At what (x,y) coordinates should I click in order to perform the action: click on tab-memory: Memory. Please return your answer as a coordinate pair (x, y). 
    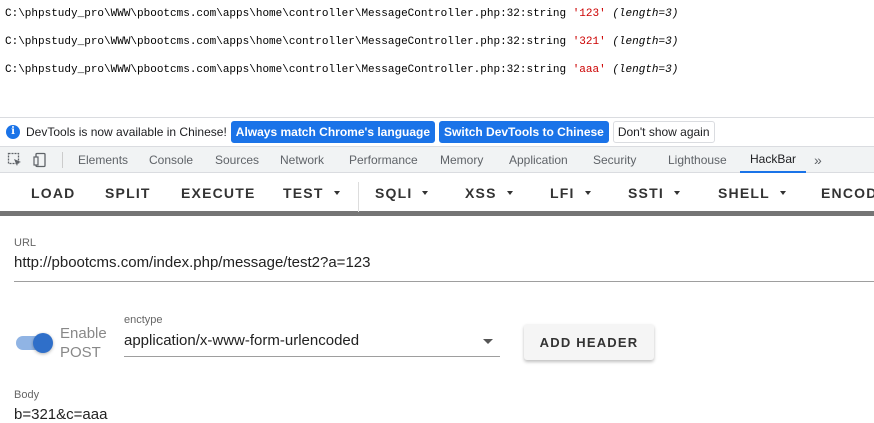
    Looking at the image, I should click on (461, 160).